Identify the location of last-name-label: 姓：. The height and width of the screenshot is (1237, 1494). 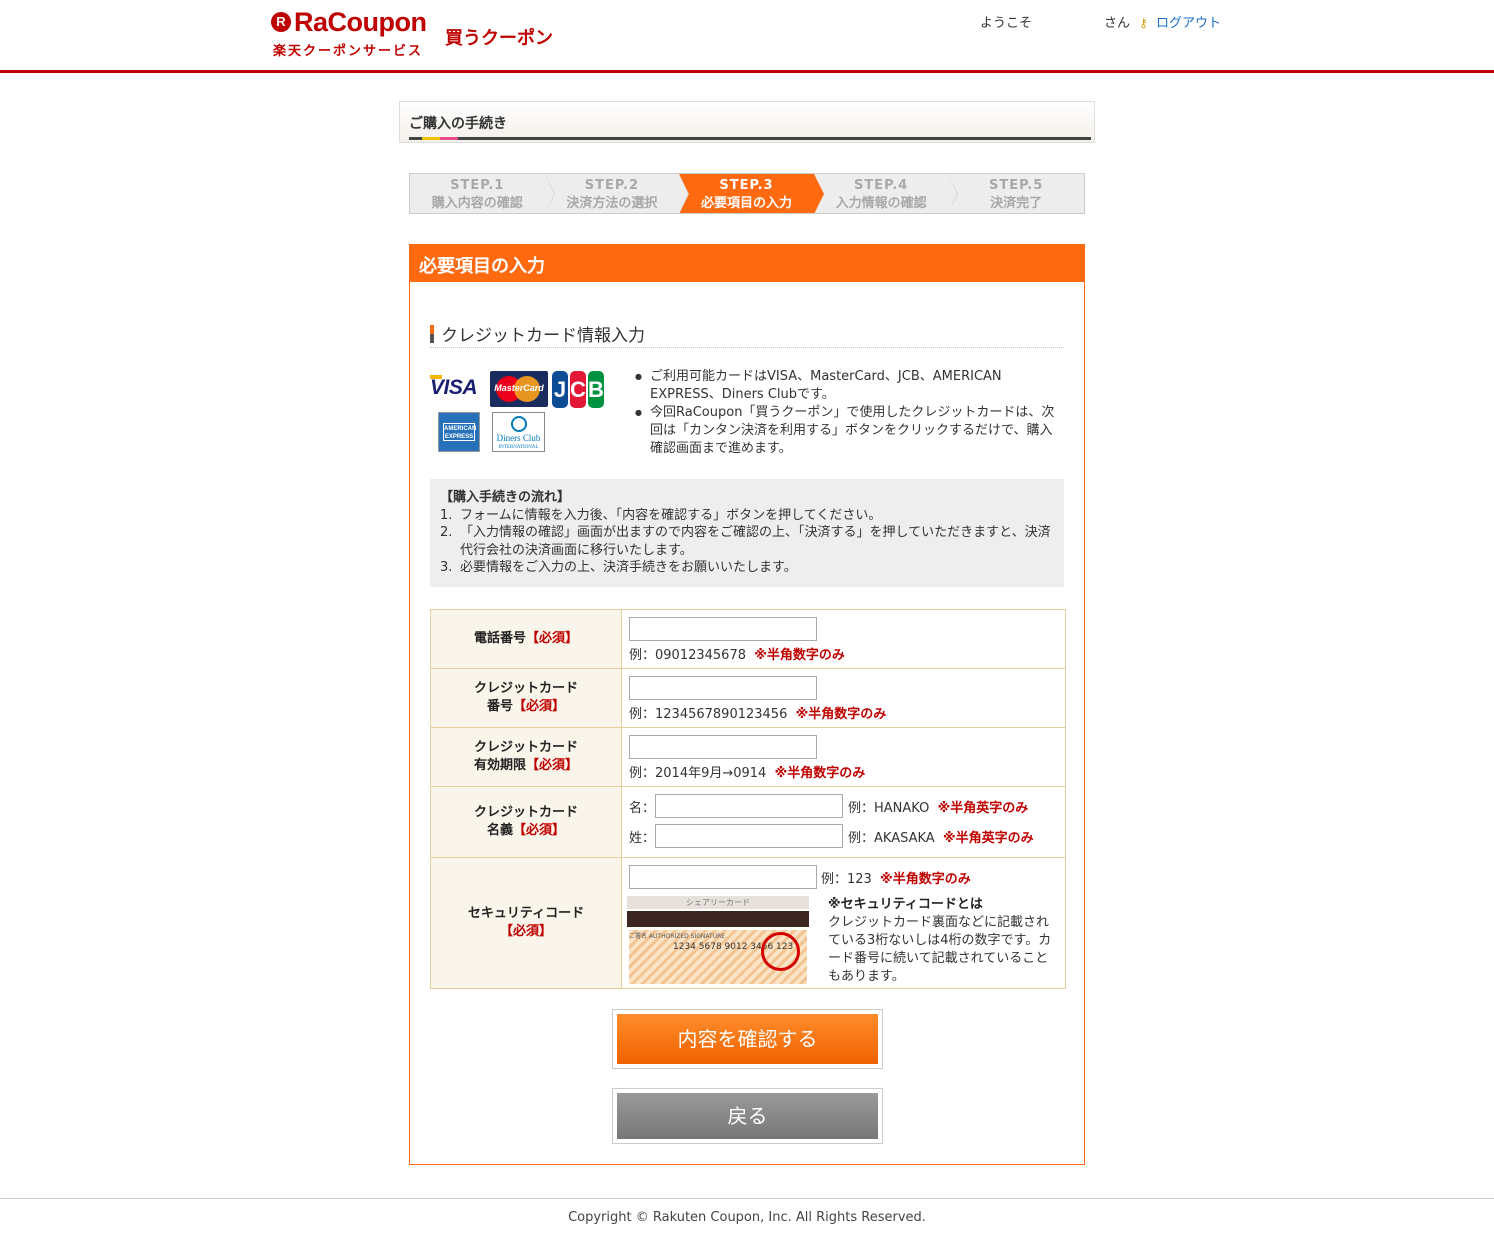
(642, 838).